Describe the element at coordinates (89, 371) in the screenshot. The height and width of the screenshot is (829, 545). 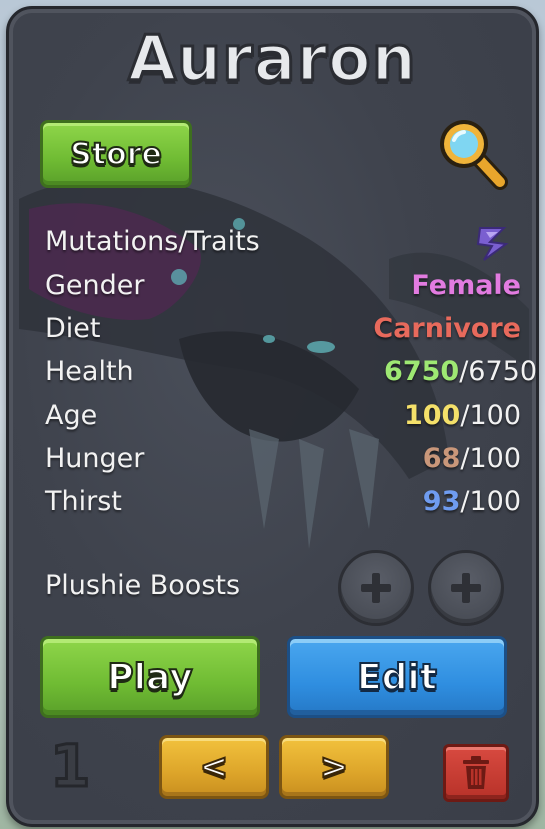
I see `health-label: Health` at that location.